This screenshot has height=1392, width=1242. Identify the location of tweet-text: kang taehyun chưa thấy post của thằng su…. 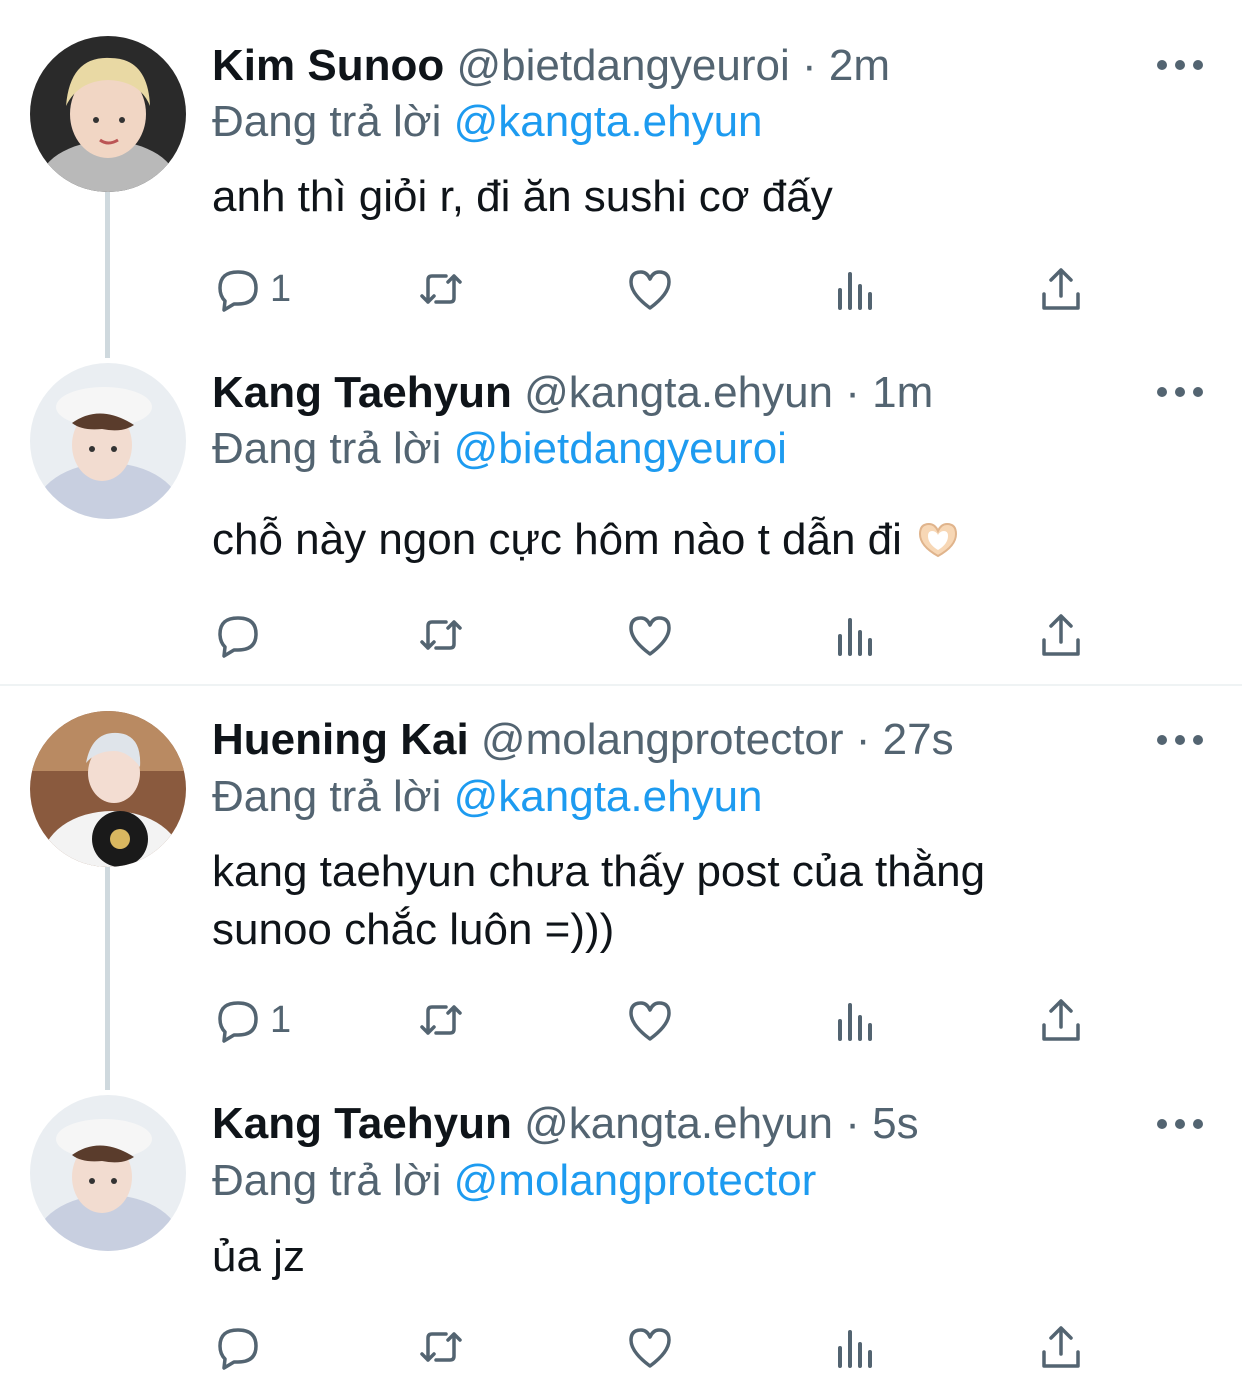
(662, 901).